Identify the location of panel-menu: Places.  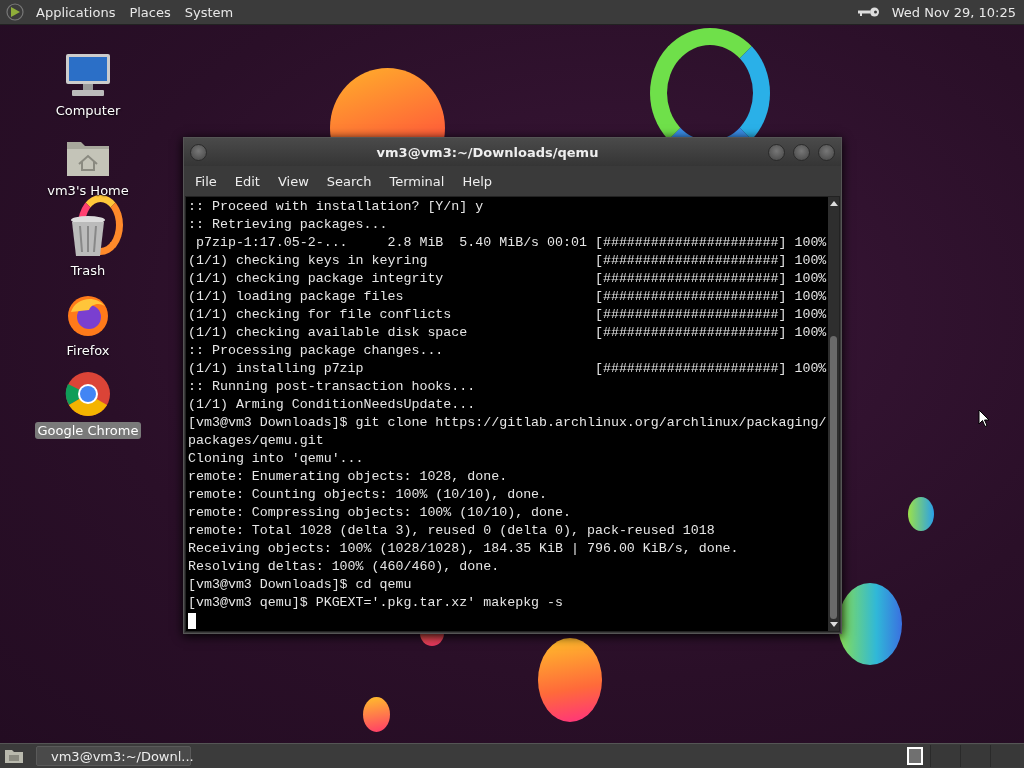
(150, 12).